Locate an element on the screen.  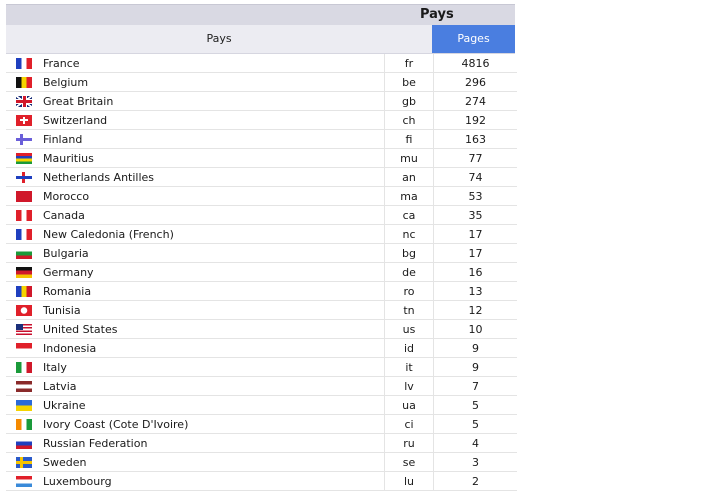
table-title-bar: Pays is located at coordinates (260, 14).